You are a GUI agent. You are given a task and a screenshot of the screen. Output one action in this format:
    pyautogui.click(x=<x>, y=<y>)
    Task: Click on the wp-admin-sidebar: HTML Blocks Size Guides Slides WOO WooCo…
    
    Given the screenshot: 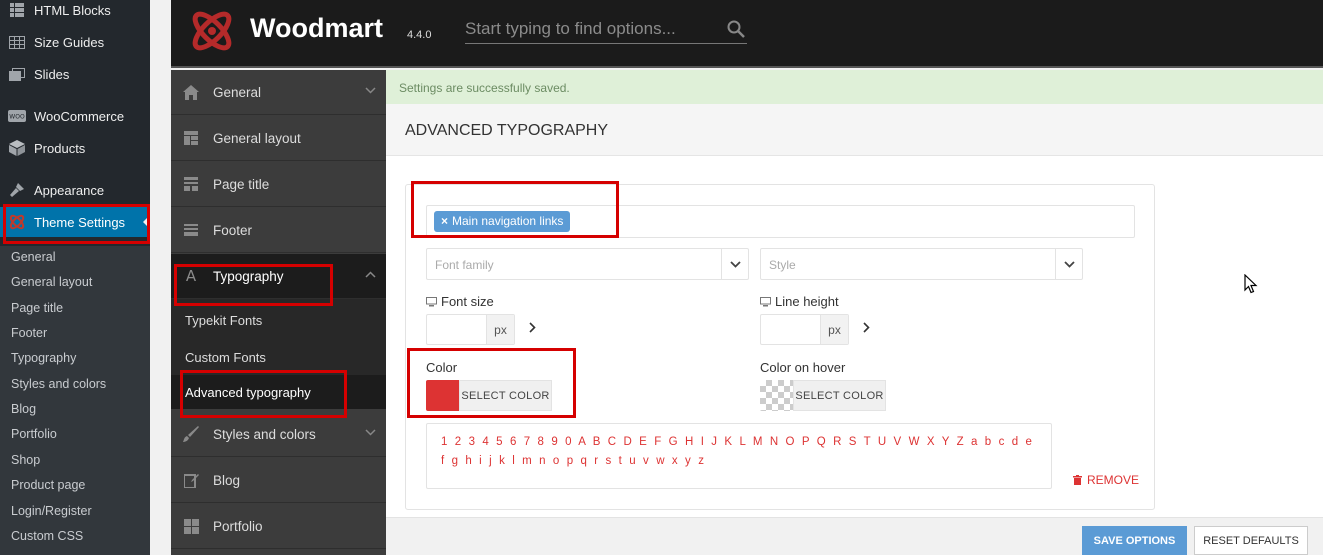 What is the action you would take?
    pyautogui.click(x=75, y=277)
    